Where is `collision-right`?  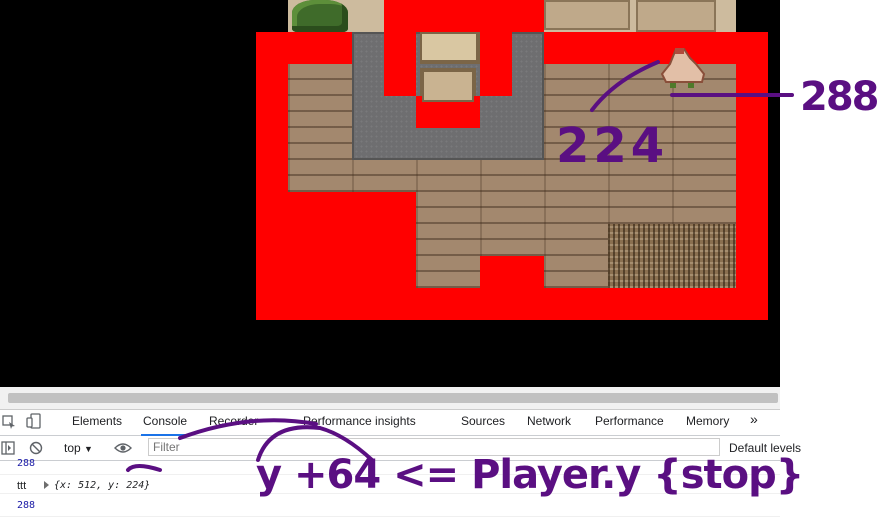
collision-right is located at coordinates (752, 176).